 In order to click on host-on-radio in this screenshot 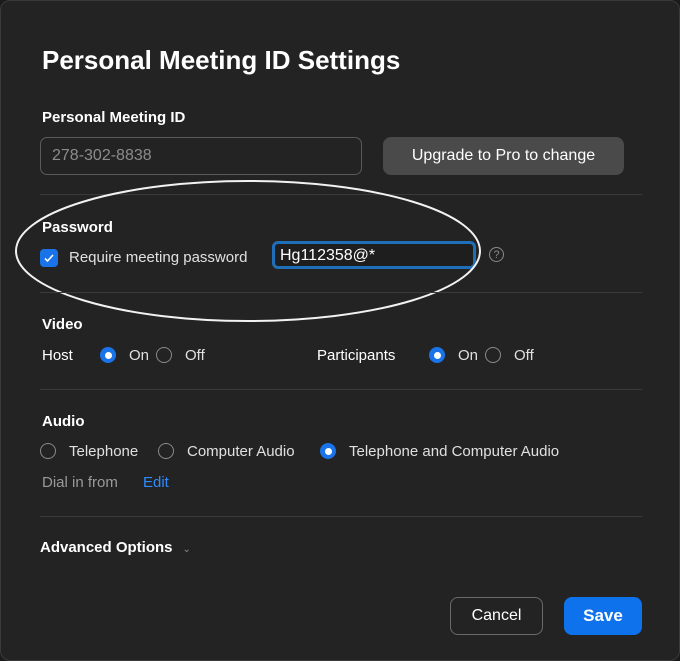, I will do `click(108, 355)`.